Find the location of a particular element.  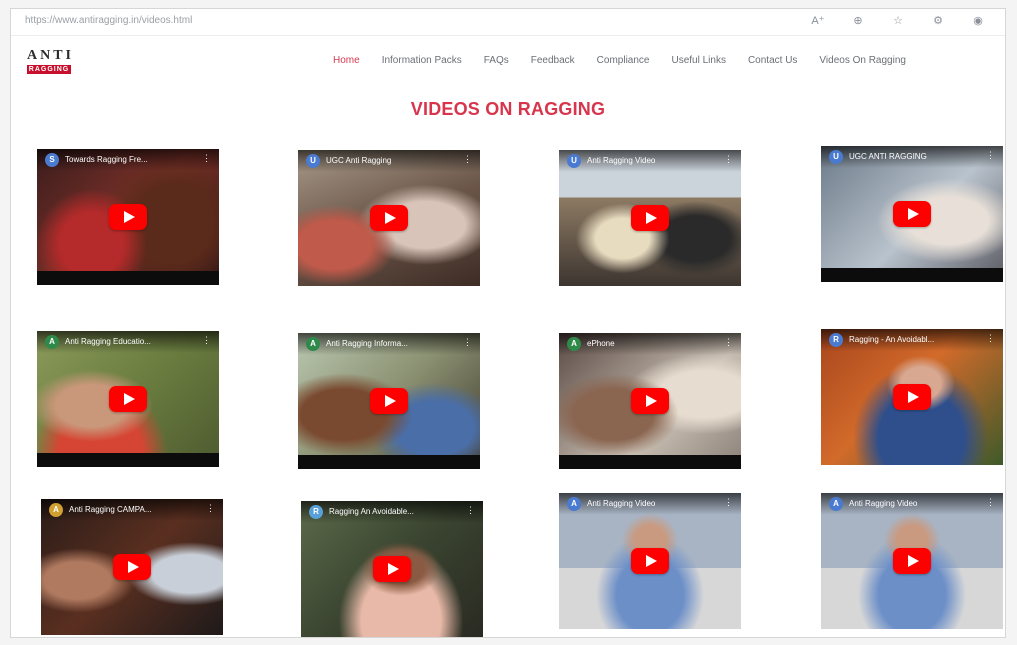

nav-compliance: Compliance is located at coordinates (623, 60).